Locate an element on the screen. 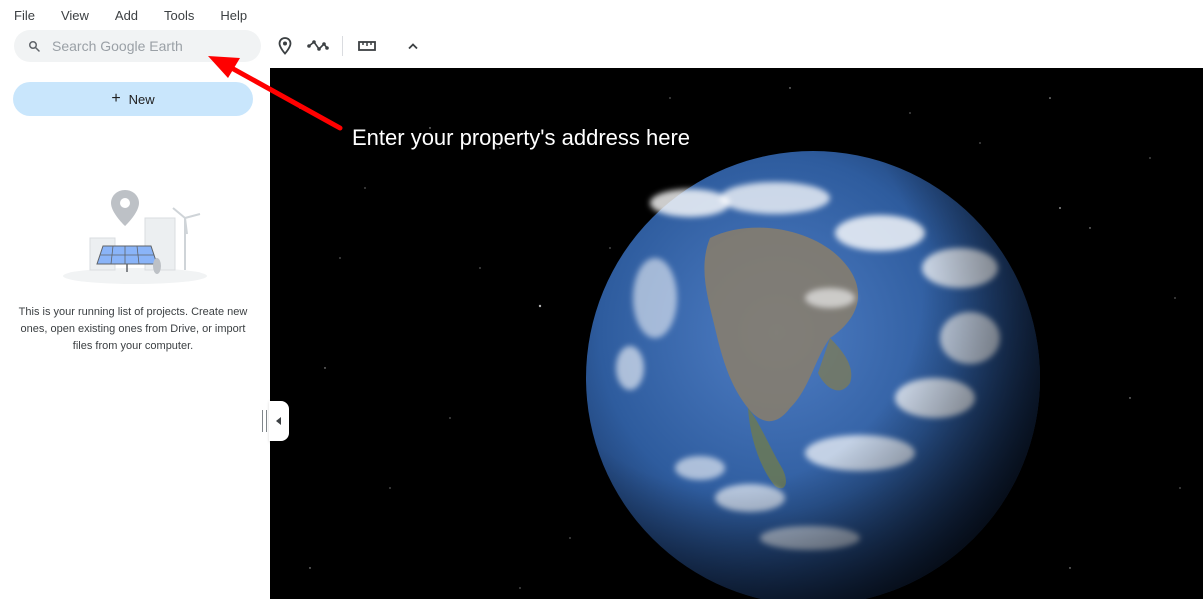  menu-add: Add is located at coordinates (126, 15).